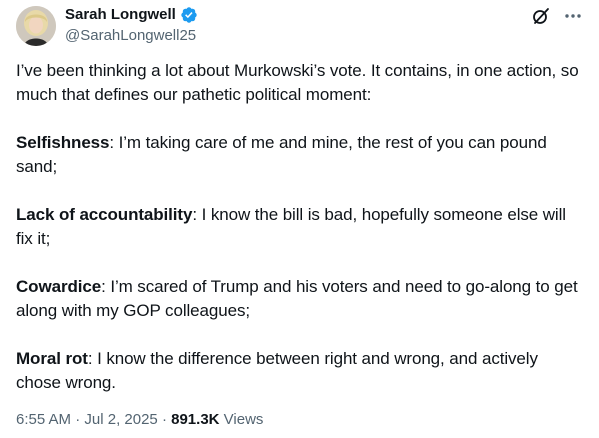 The width and height of the screenshot is (599, 438). I want to click on views-label: Views, so click(243, 419).